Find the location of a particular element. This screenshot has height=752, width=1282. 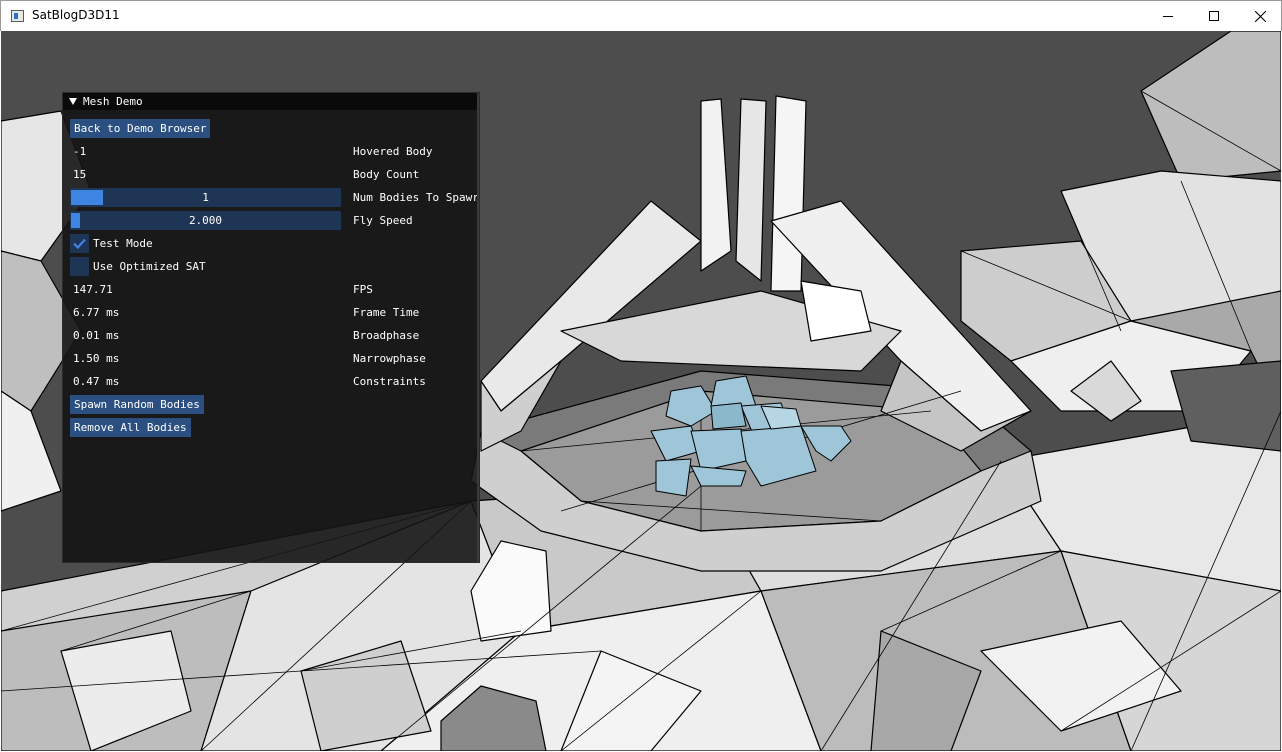

test-mode-checkbox is located at coordinates (79, 243).